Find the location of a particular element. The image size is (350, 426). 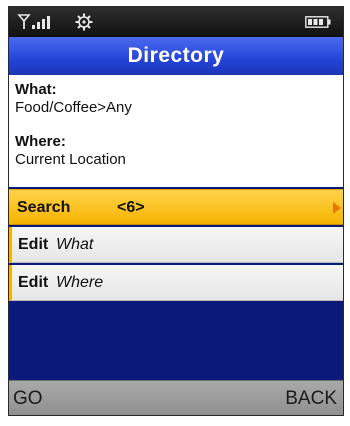

gear-icon is located at coordinates (84, 22).